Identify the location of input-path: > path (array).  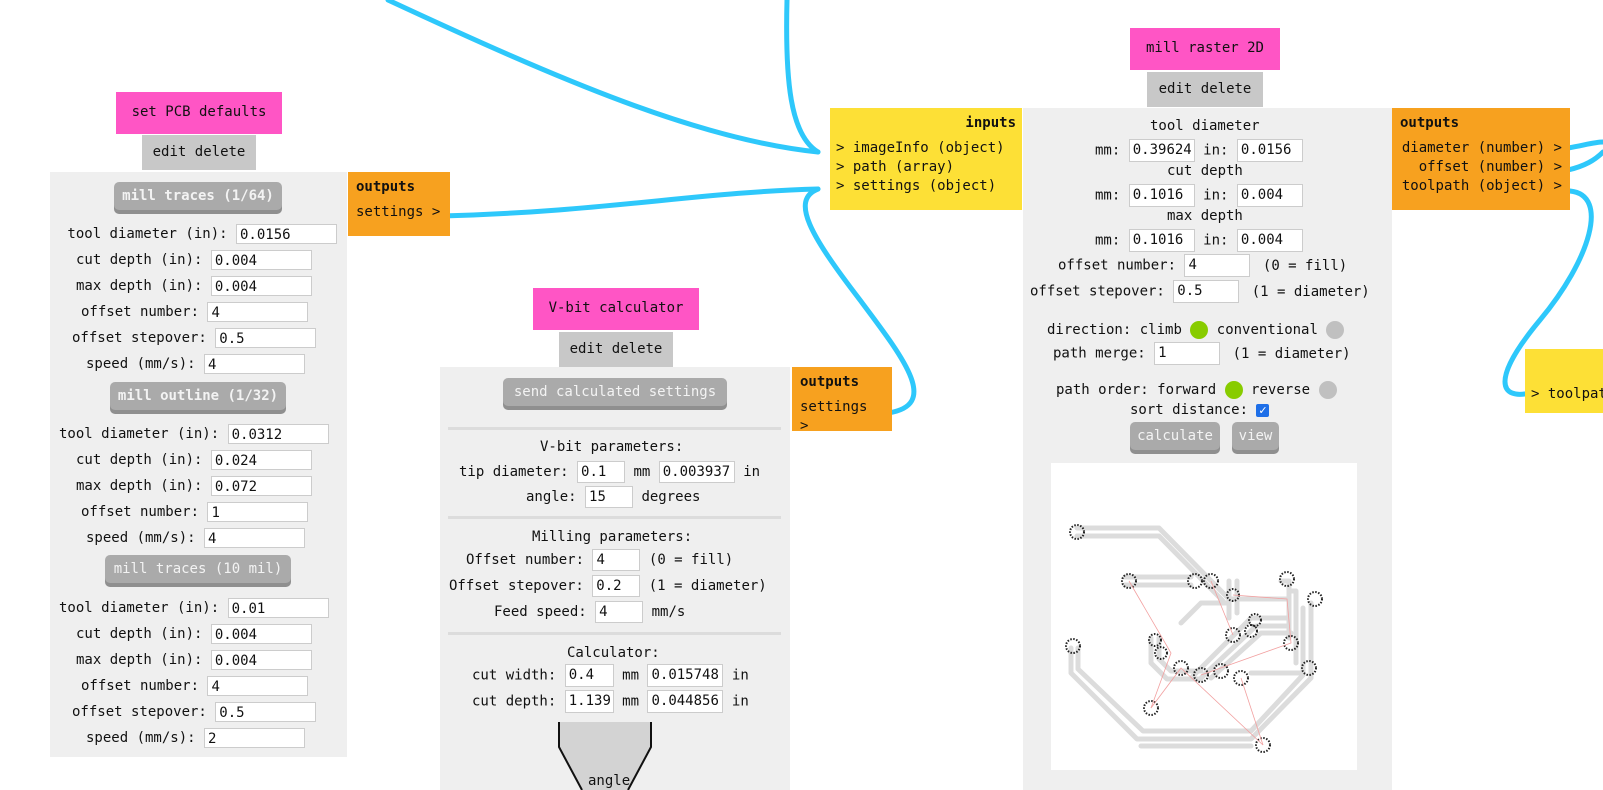
(926, 167).